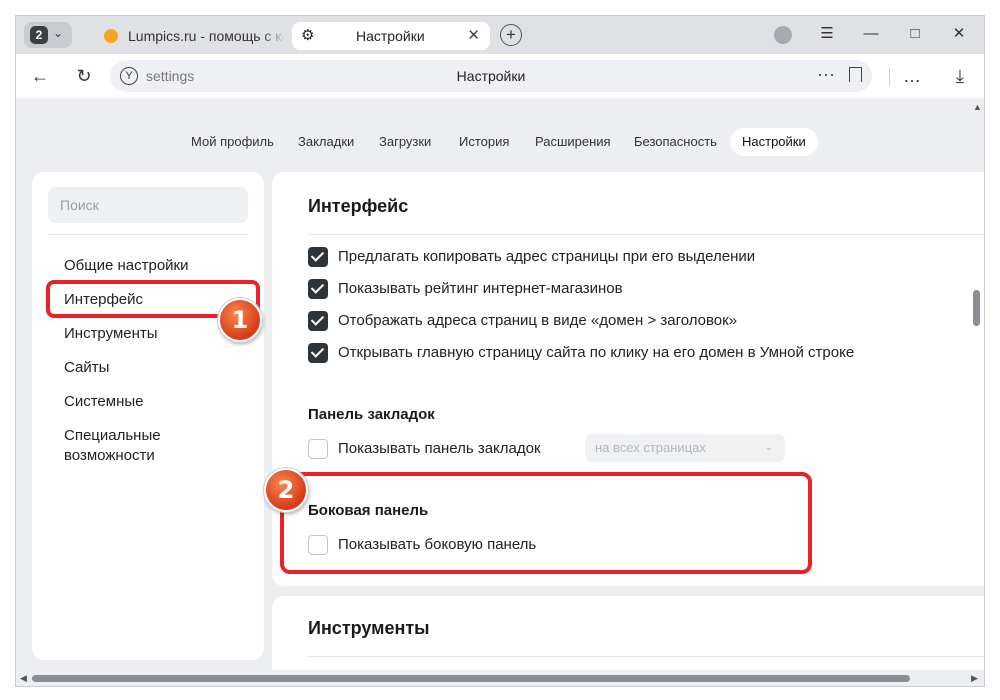  I want to click on address-page-title: Настройки, so click(491, 76).